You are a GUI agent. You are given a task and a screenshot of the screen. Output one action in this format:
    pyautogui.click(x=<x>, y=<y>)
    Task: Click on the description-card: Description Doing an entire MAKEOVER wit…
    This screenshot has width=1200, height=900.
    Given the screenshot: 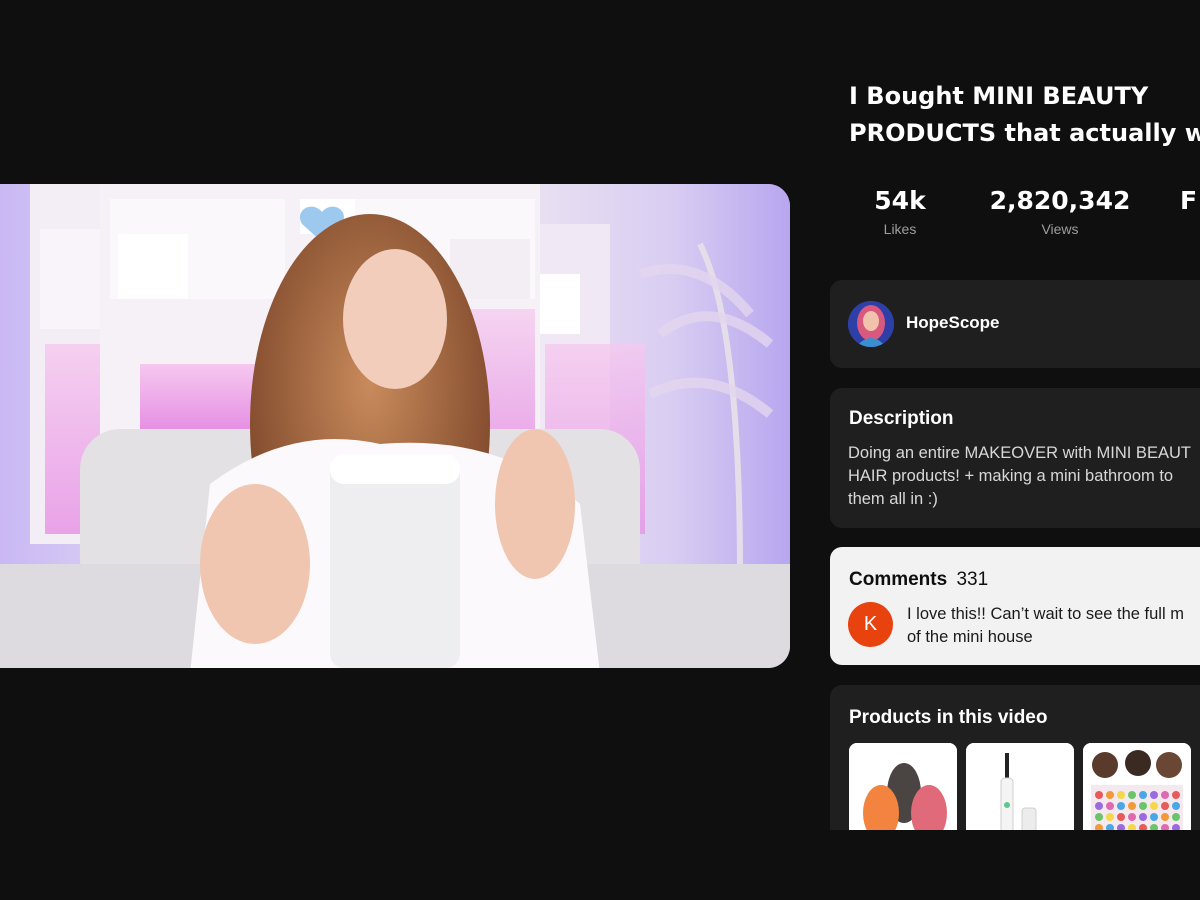 What is the action you would take?
    pyautogui.click(x=1015, y=458)
    